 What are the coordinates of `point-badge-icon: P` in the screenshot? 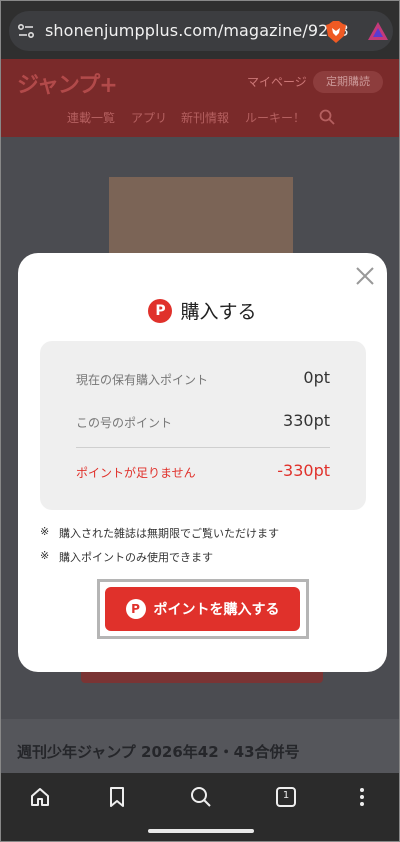 It's located at (160, 310).